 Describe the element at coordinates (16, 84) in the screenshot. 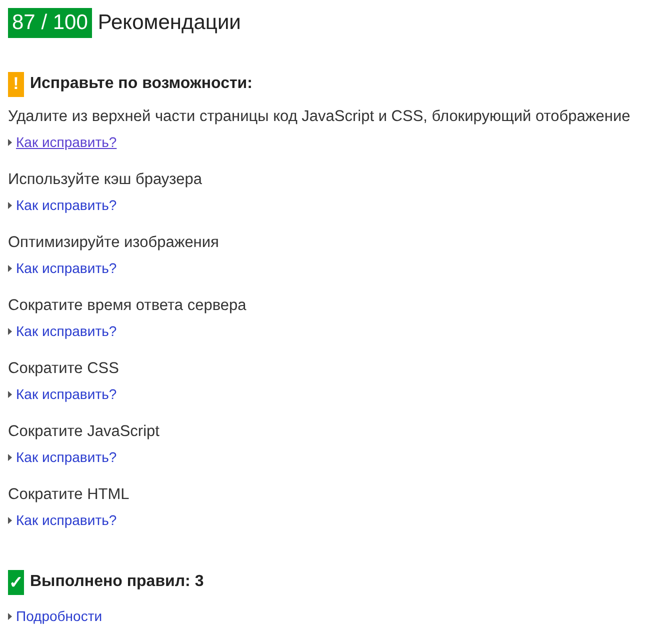

I see `warning-icon: !` at that location.